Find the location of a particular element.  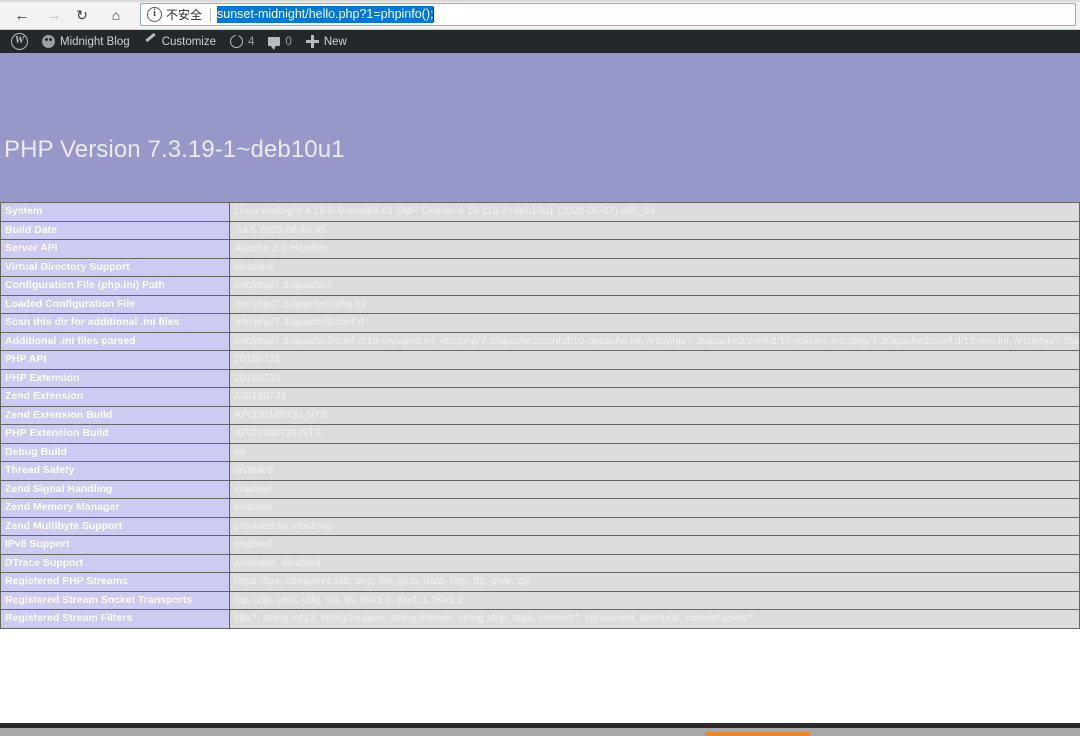

update-arrows-icon is located at coordinates (237, 41).